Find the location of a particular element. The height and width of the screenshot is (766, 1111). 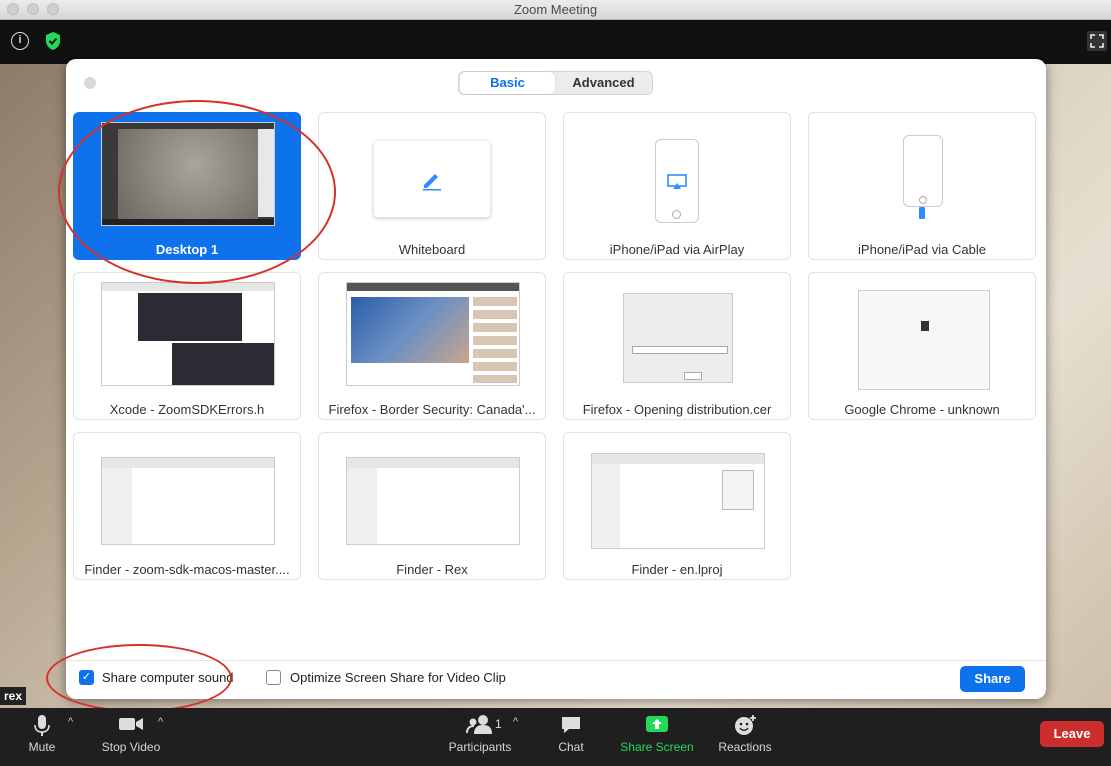

dialog-close-button is located at coordinates (90, 83).